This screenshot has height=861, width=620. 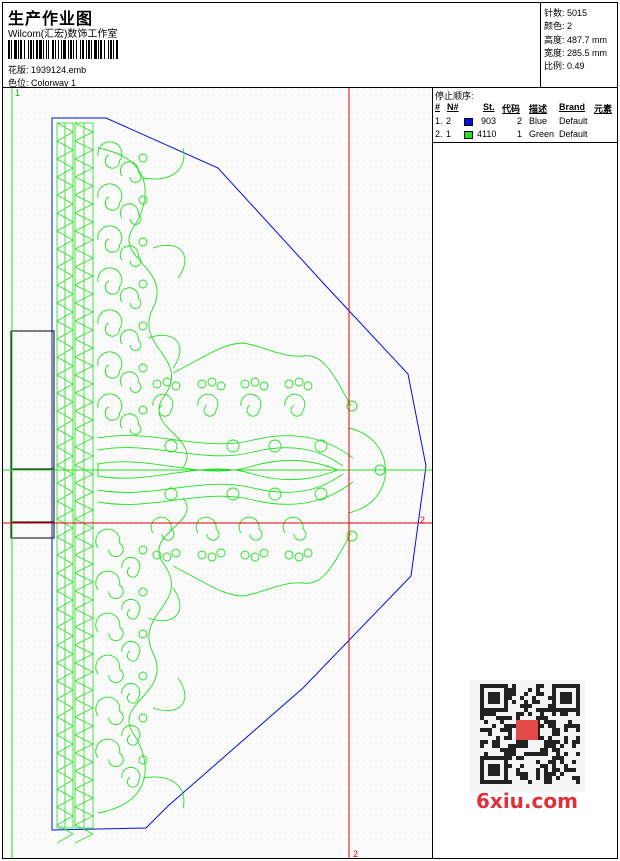 What do you see at coordinates (63, 34) in the screenshot?
I see `studio-name: Wilcom(汇宏)数饰工作室` at bounding box center [63, 34].